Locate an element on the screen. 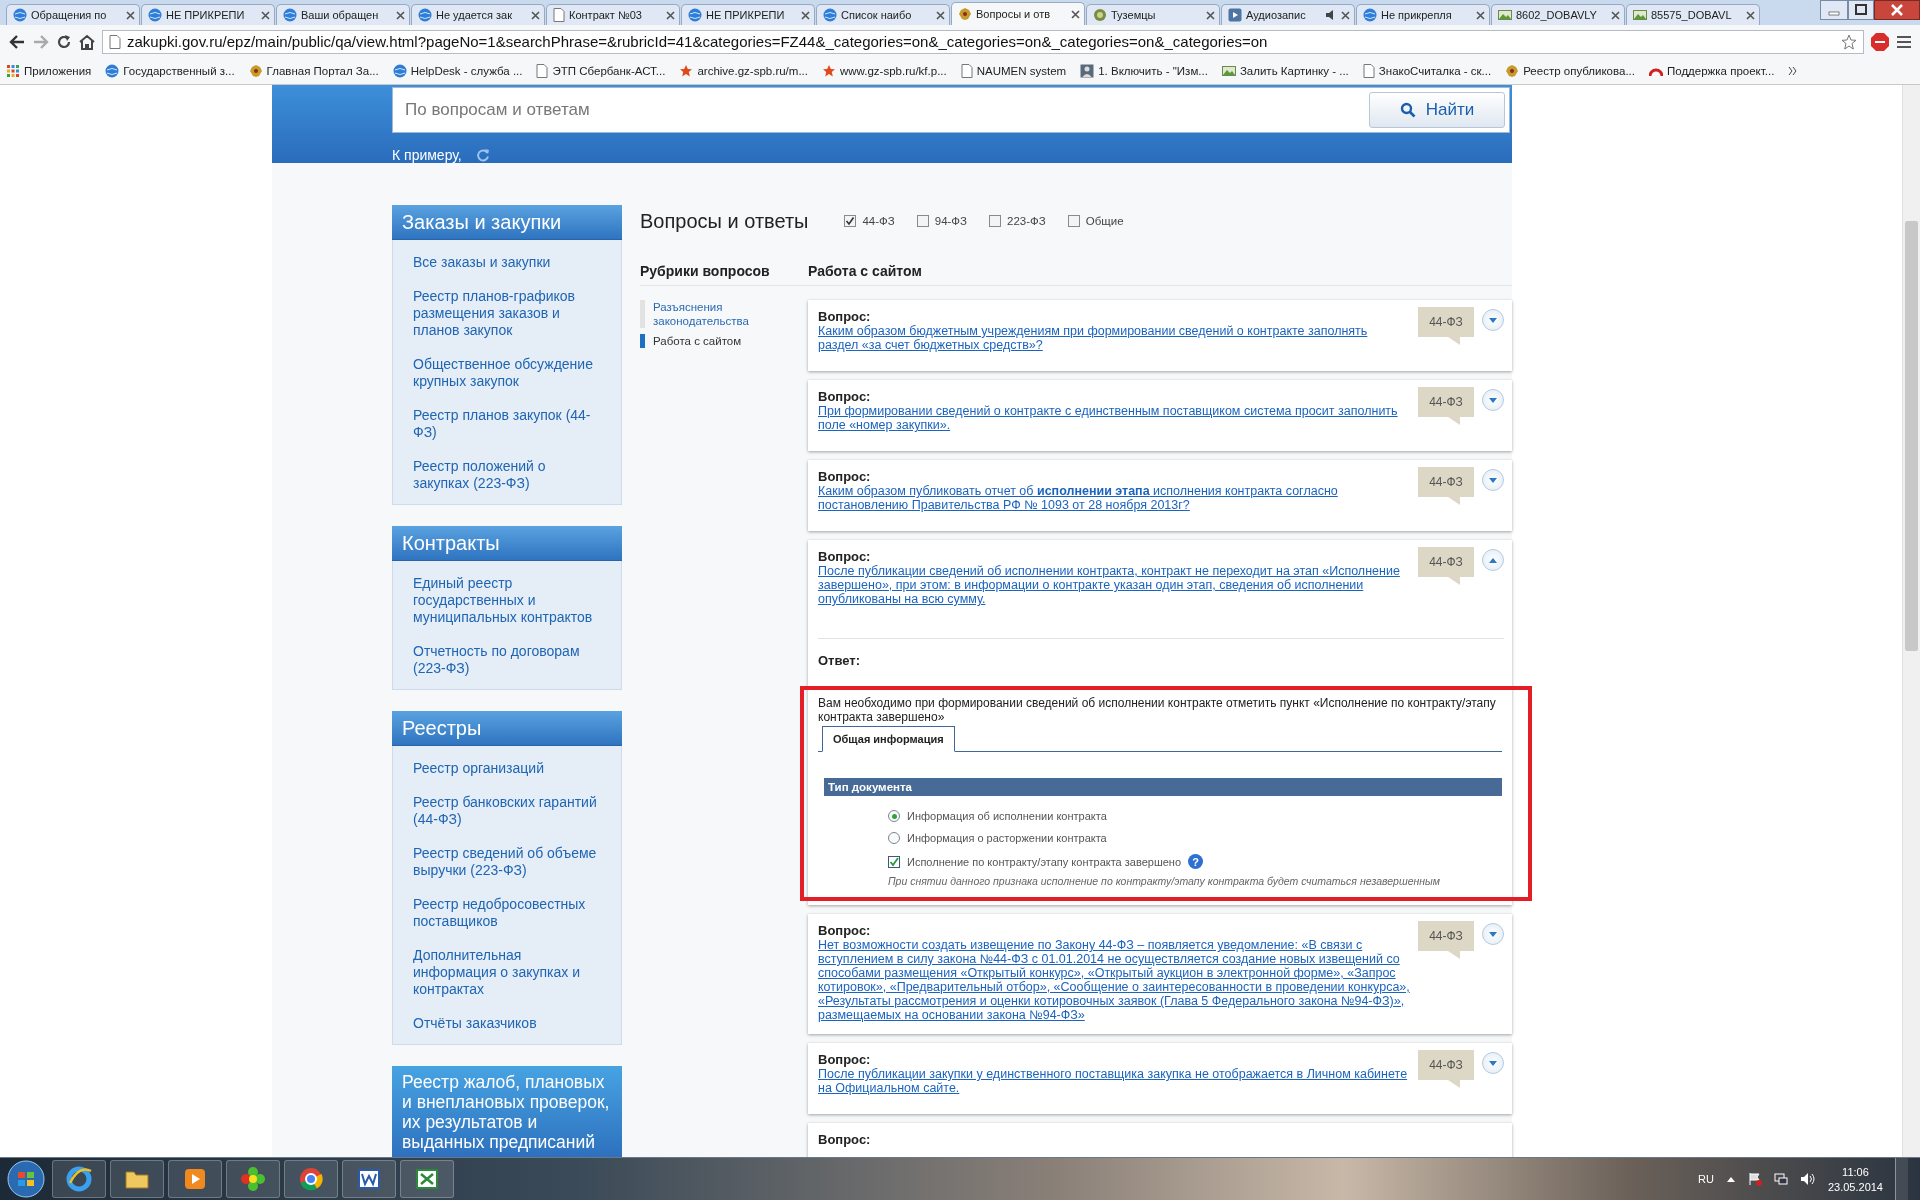 This screenshot has width=1920, height=1200. chevron-icon is located at coordinates (1793, 71).